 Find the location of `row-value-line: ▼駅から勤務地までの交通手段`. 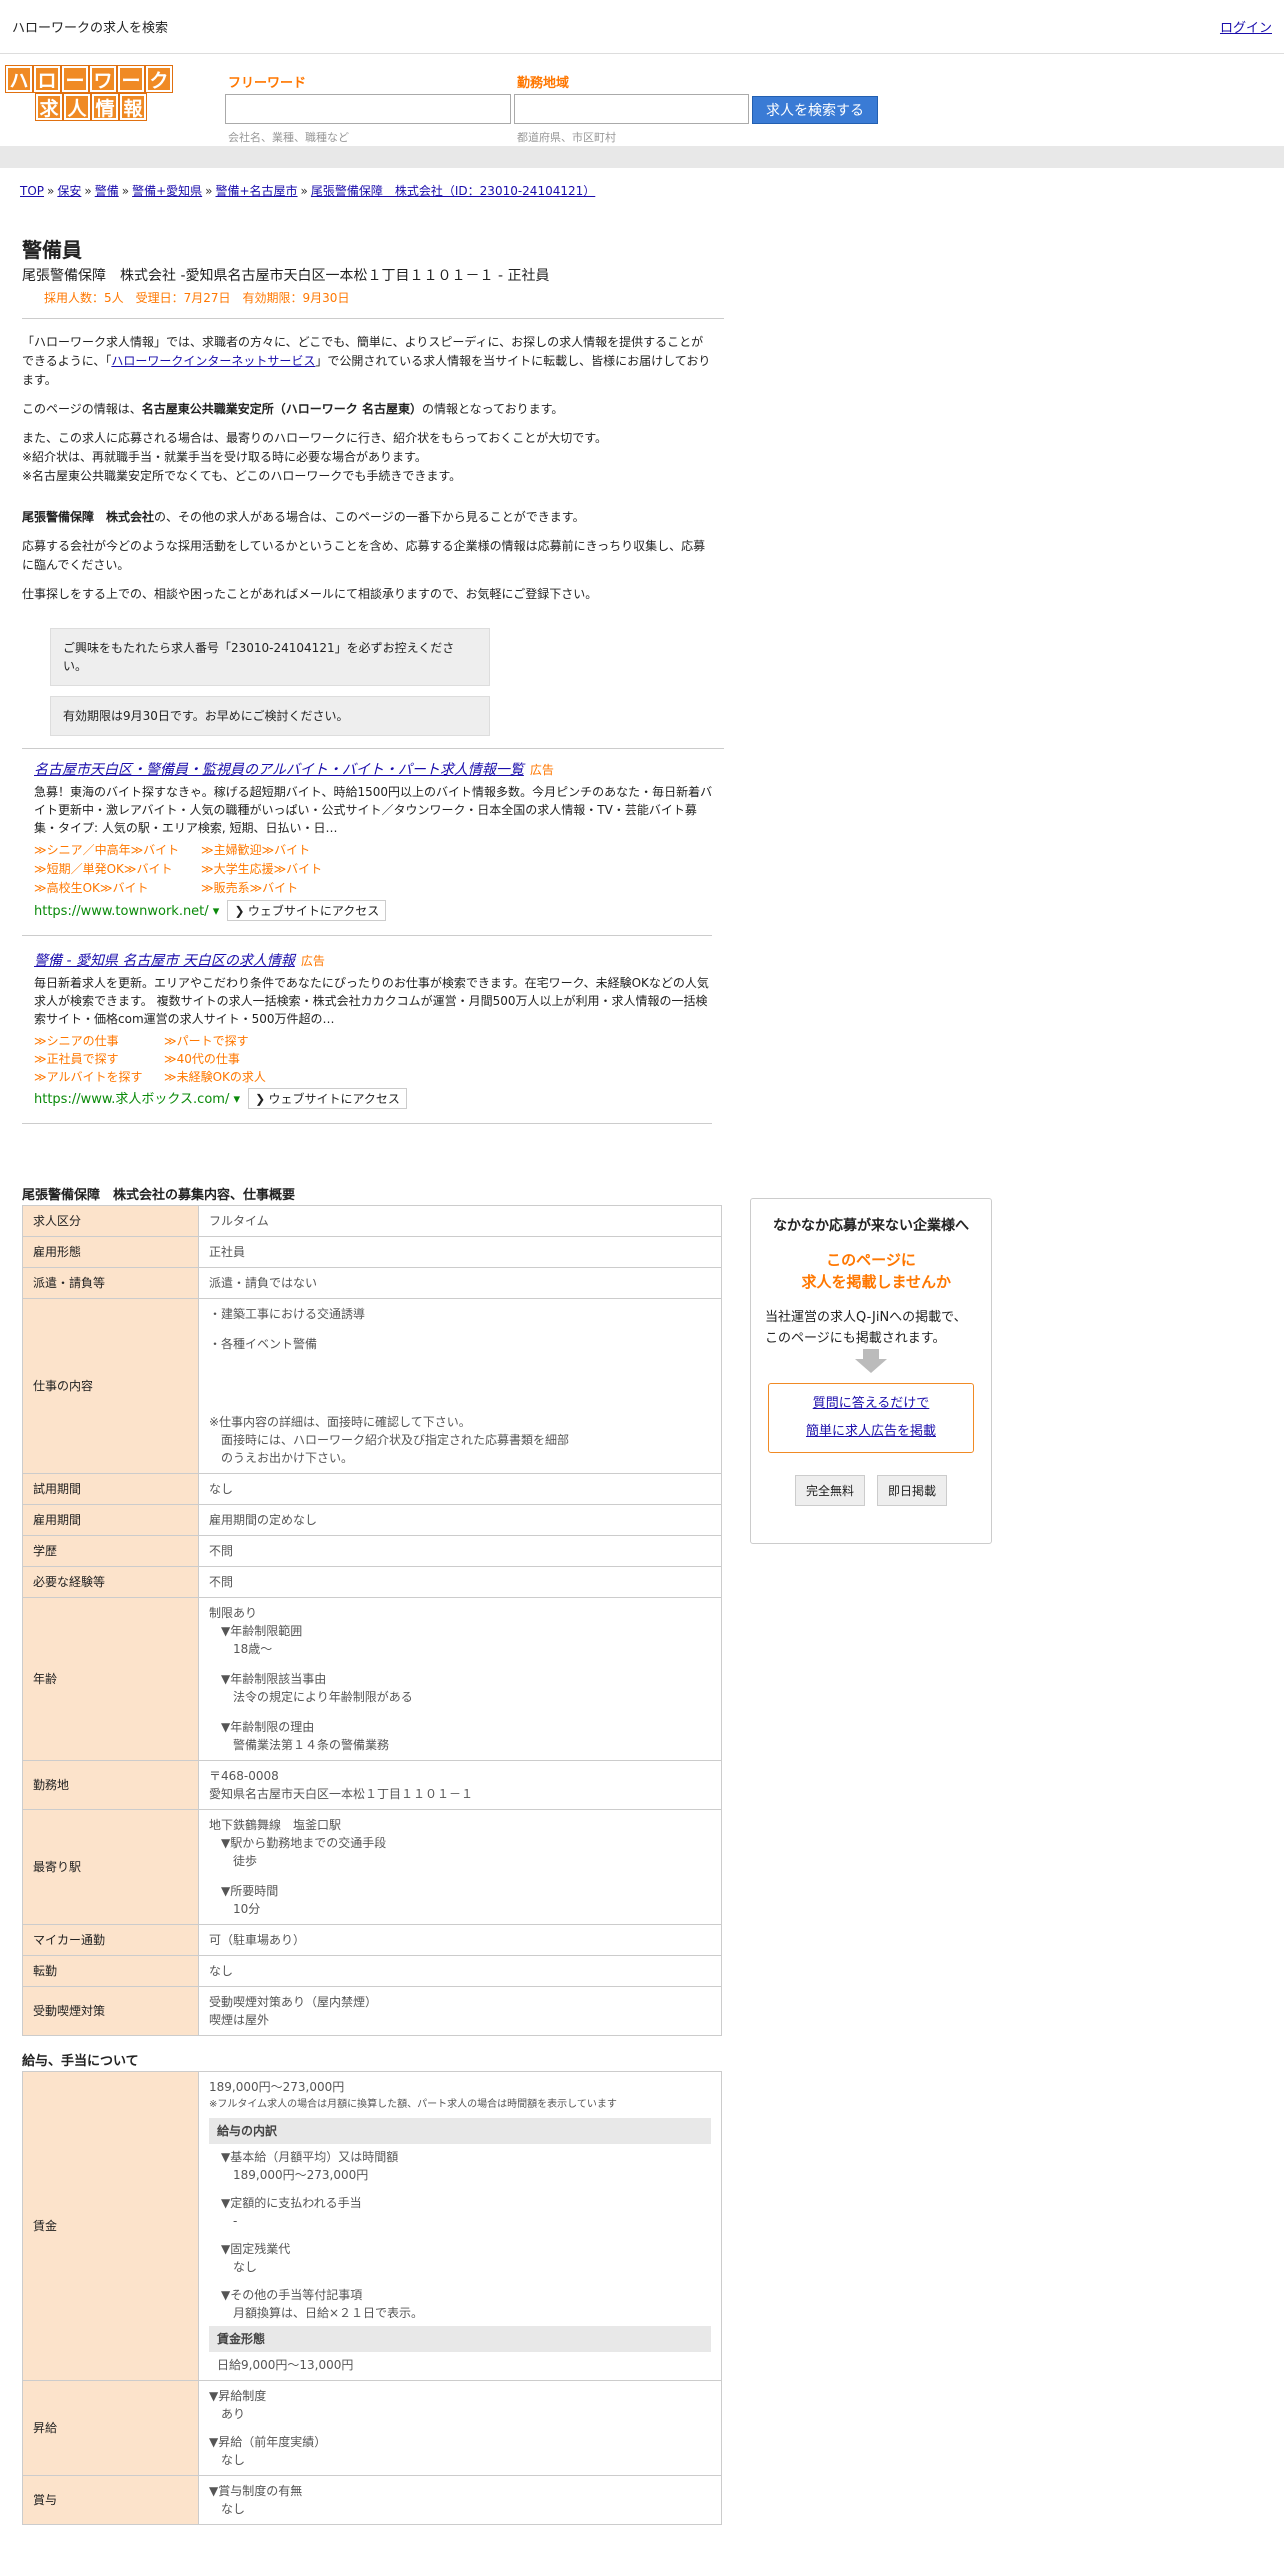

row-value-line: ▼駅から勤務地までの交通手段 is located at coordinates (298, 1843).